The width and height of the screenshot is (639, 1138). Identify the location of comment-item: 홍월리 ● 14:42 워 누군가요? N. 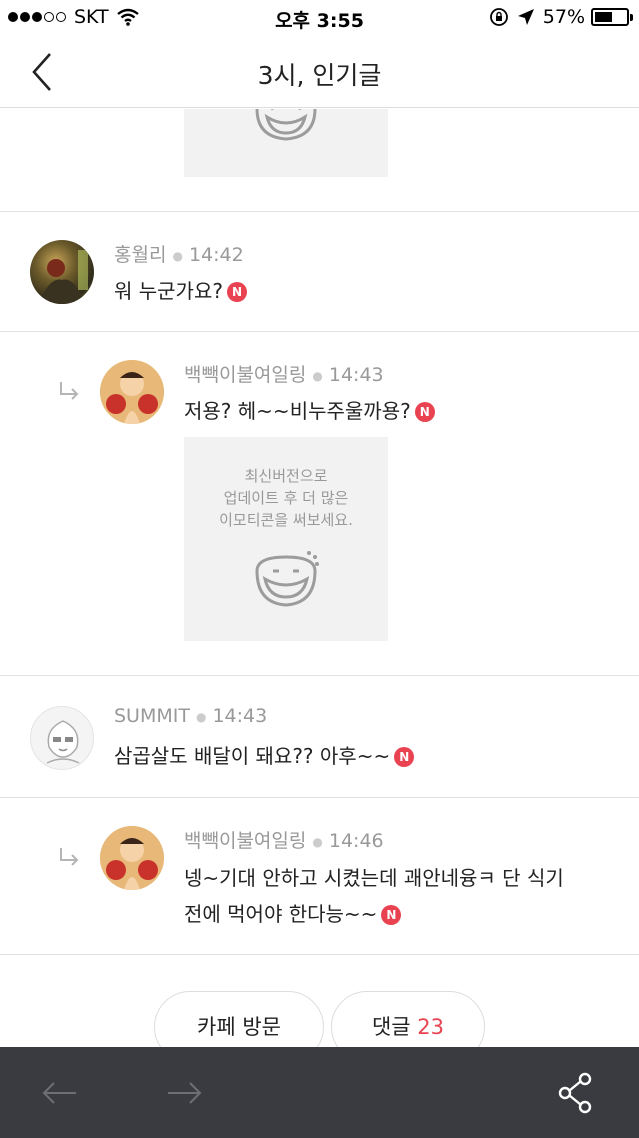
(319, 271).